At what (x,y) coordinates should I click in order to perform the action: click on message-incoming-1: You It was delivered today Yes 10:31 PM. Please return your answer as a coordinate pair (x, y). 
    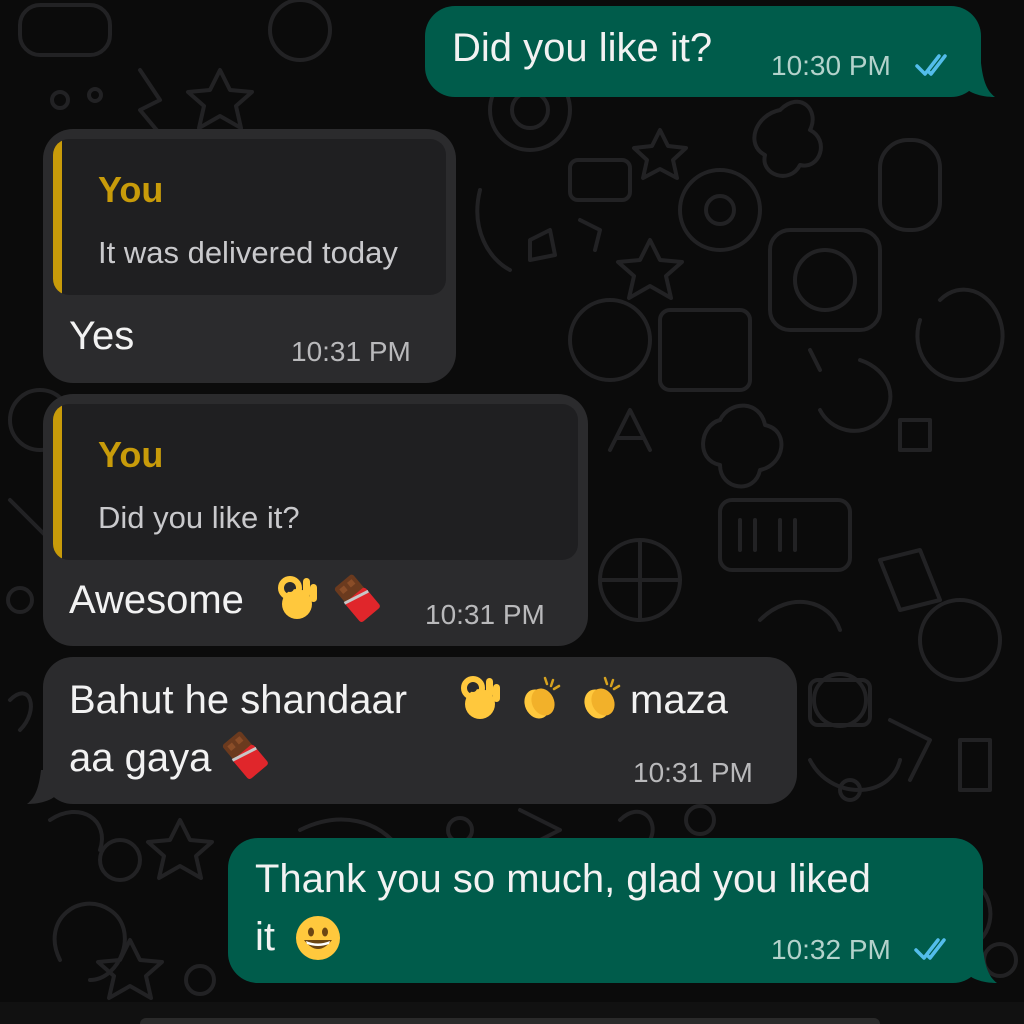
    Looking at the image, I should click on (249, 256).